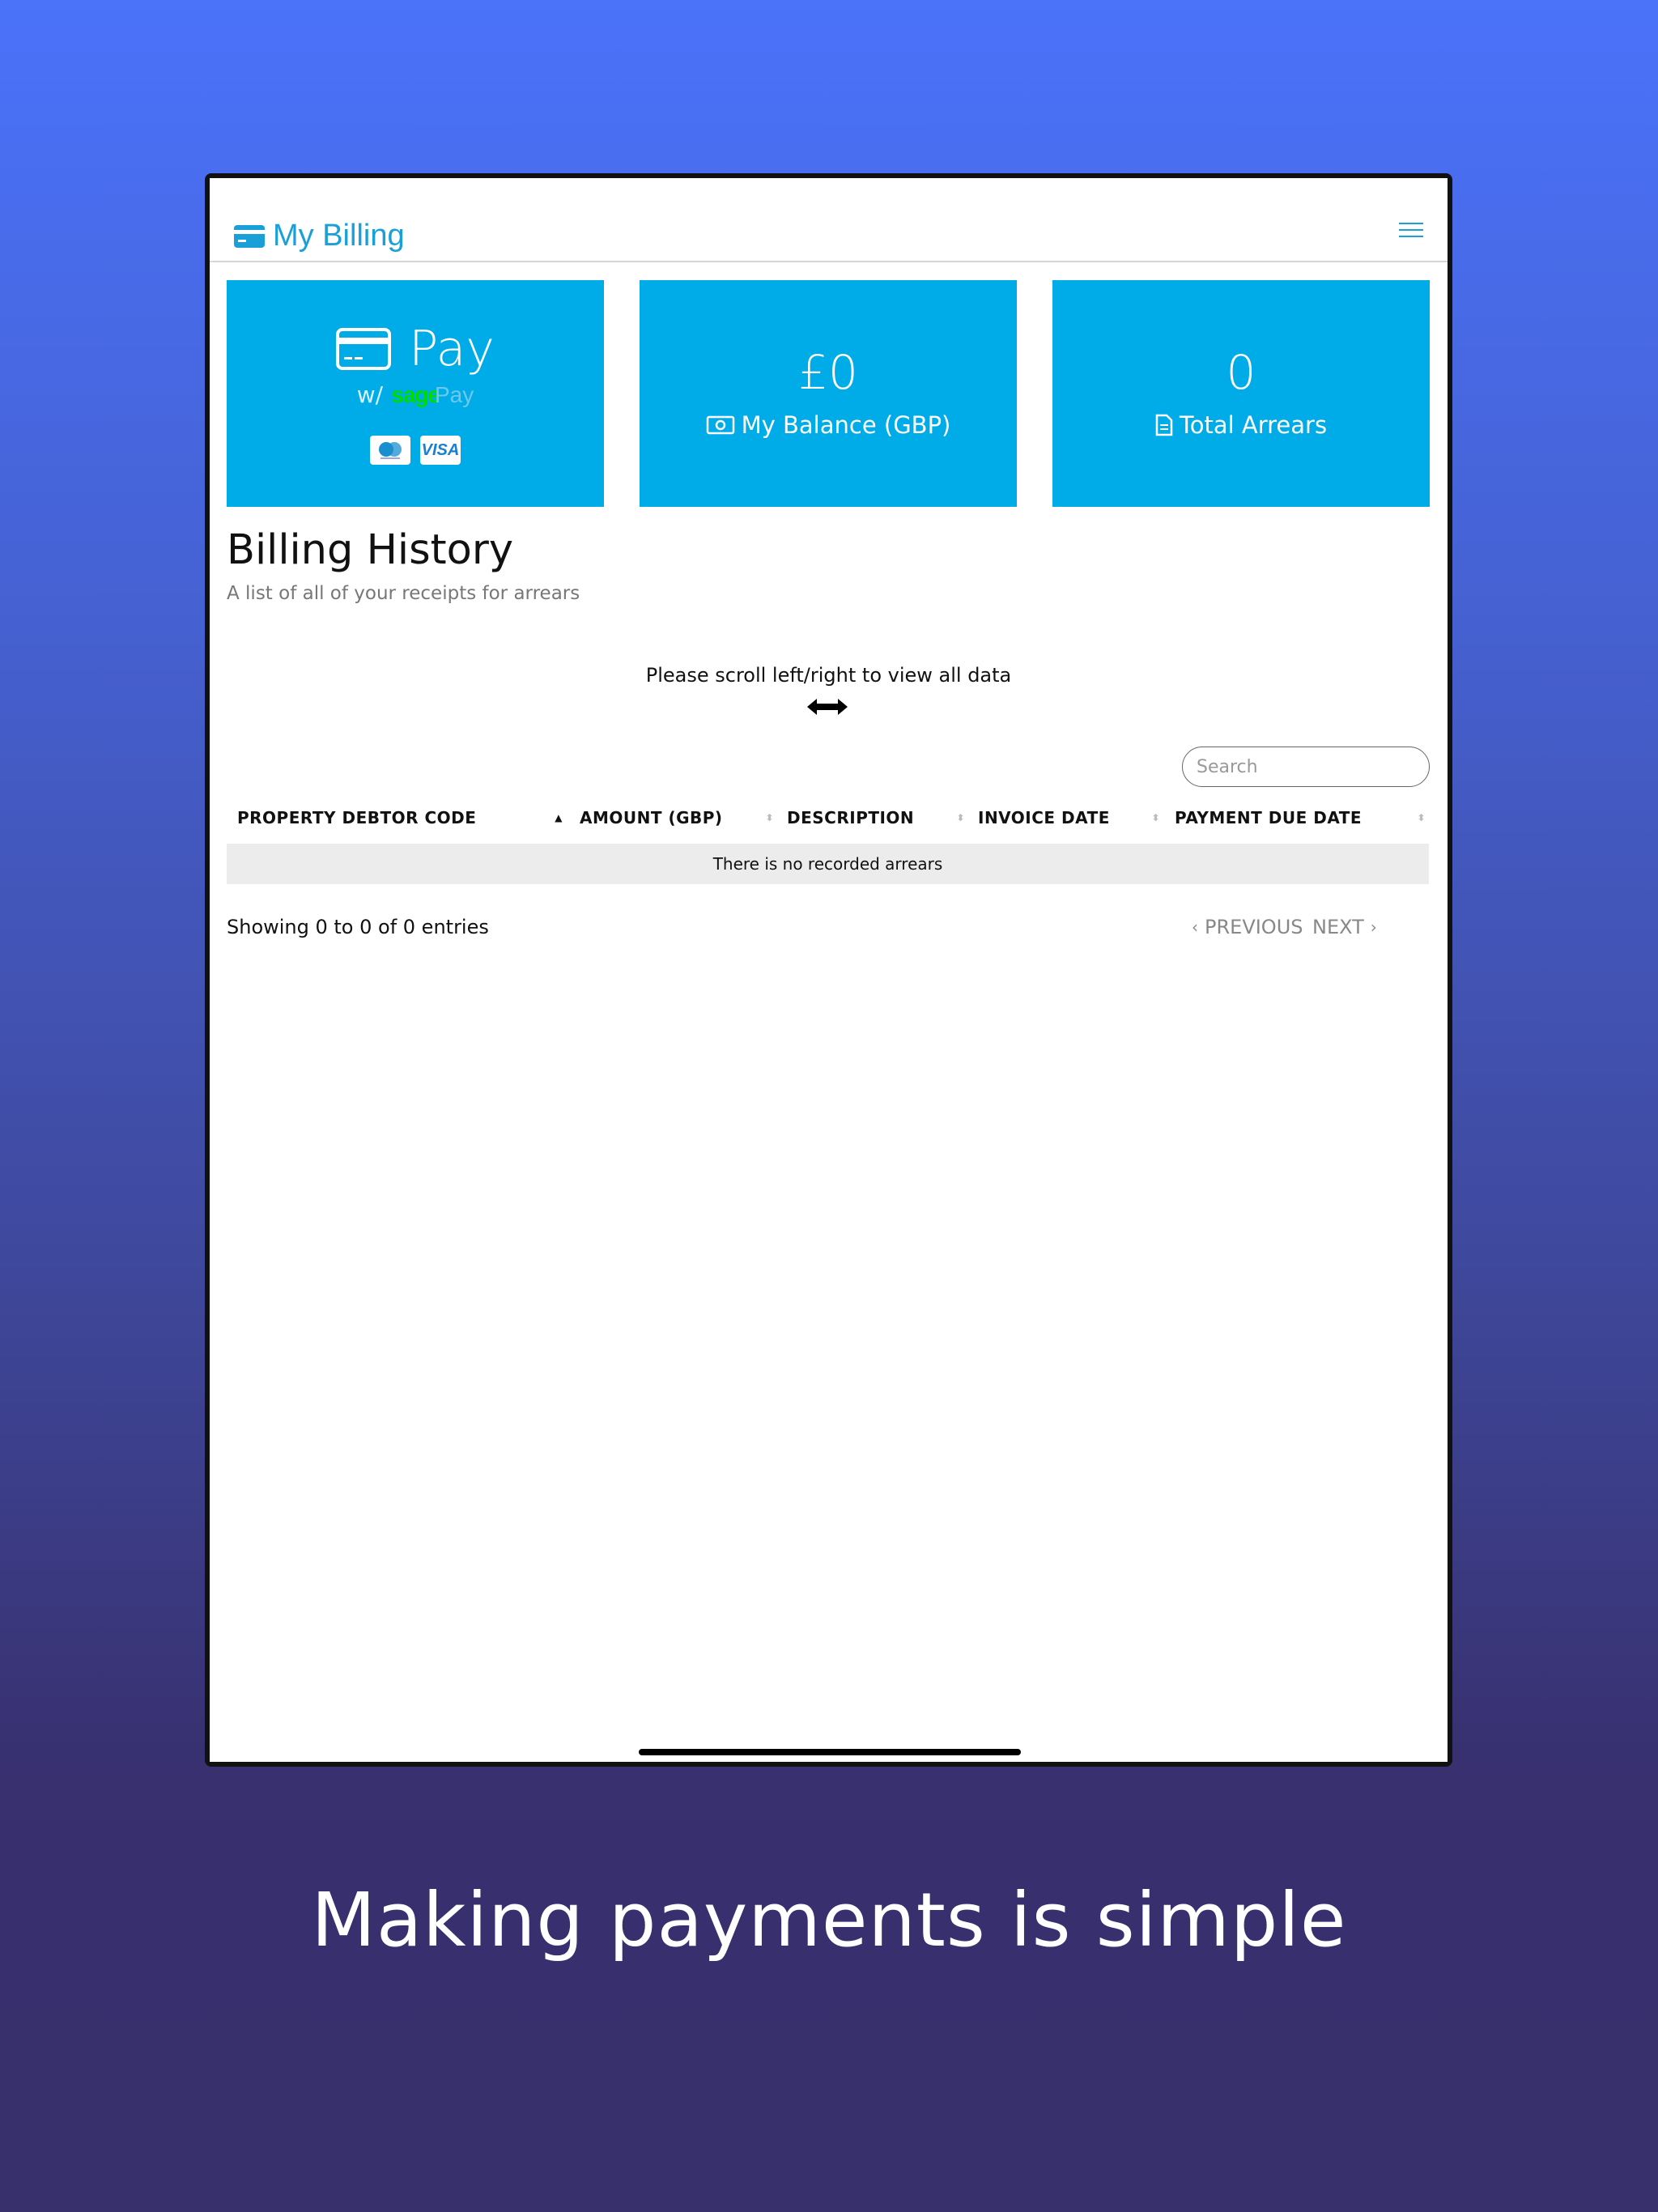  I want to click on entries-info: Showing 0 to 0 of 0 entries, so click(358, 927).